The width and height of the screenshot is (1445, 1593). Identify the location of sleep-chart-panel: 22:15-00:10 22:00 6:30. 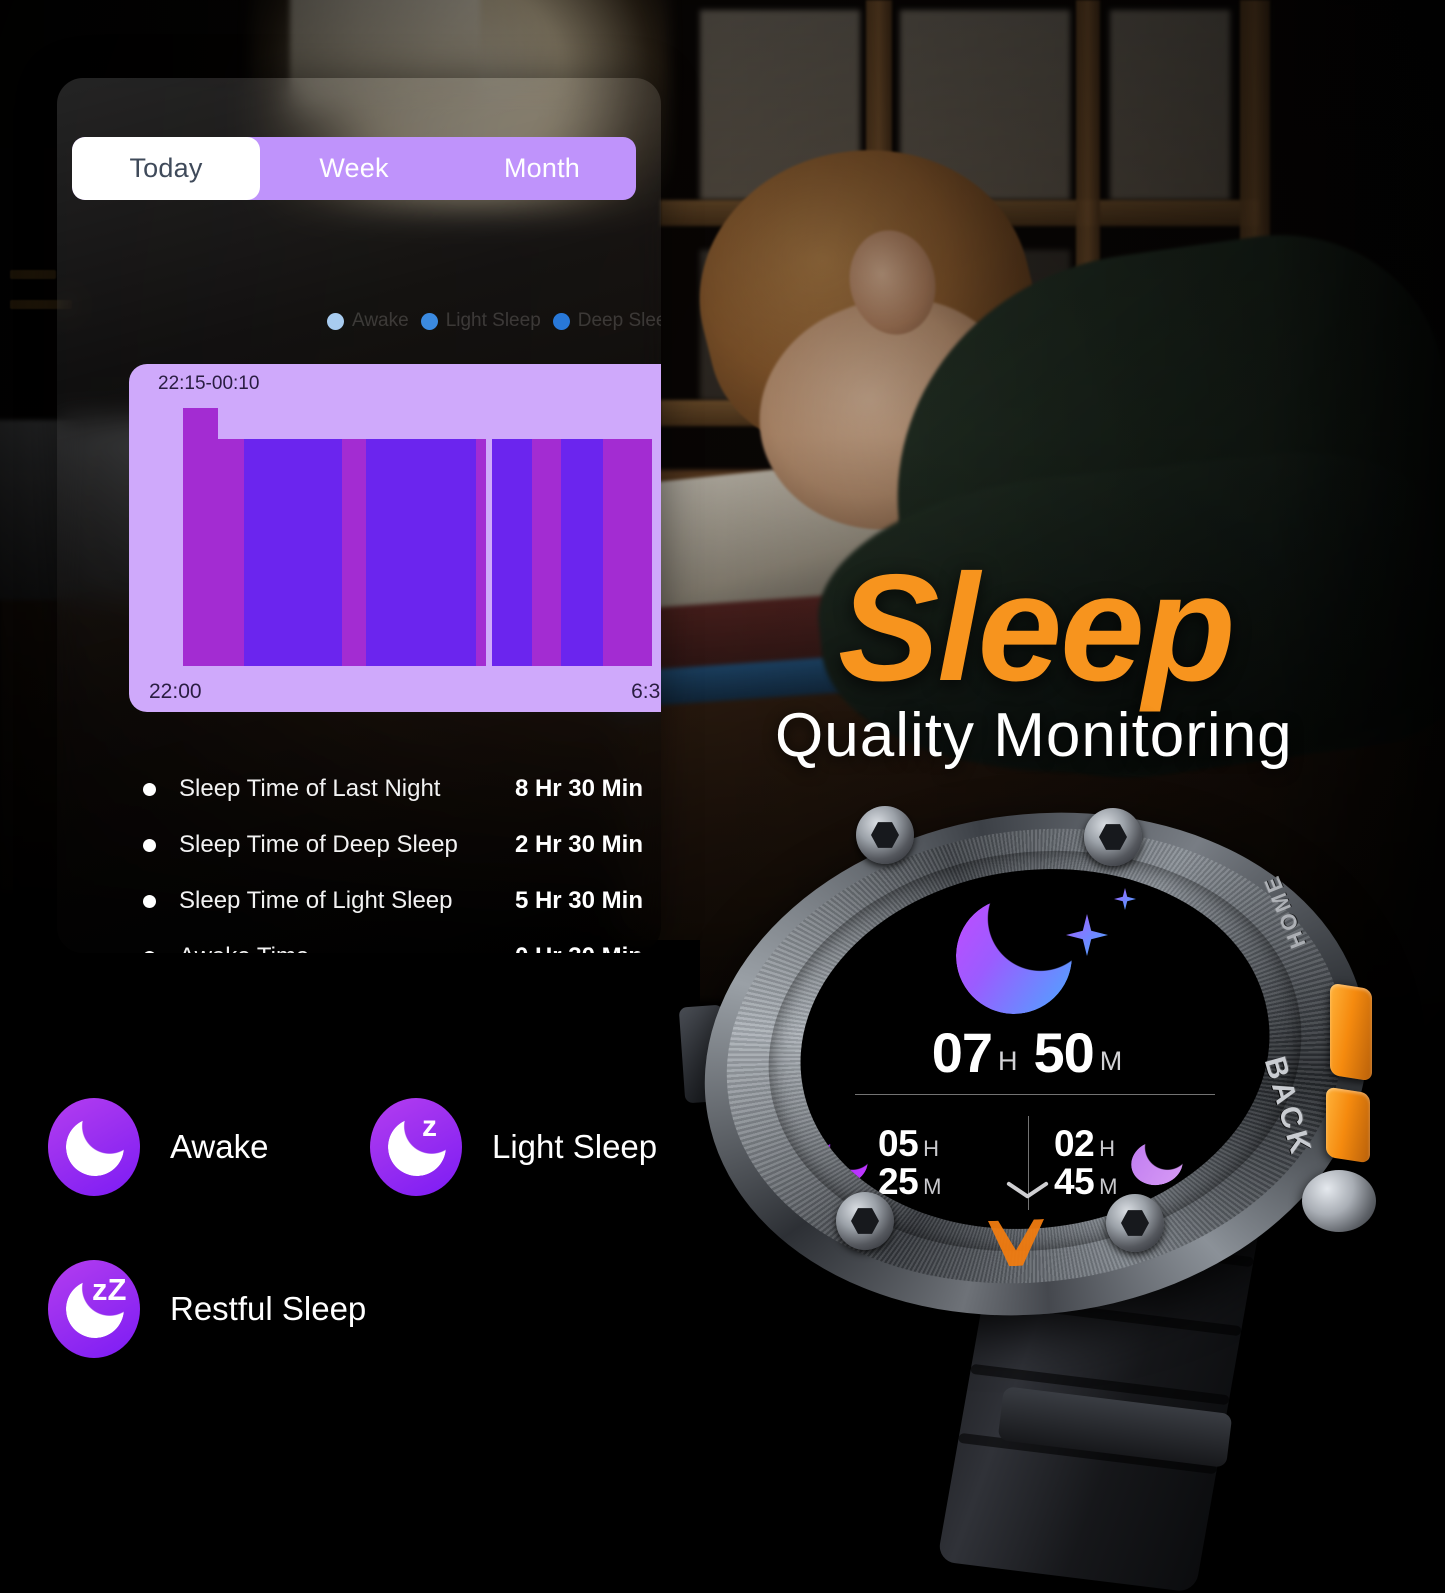
(395, 538).